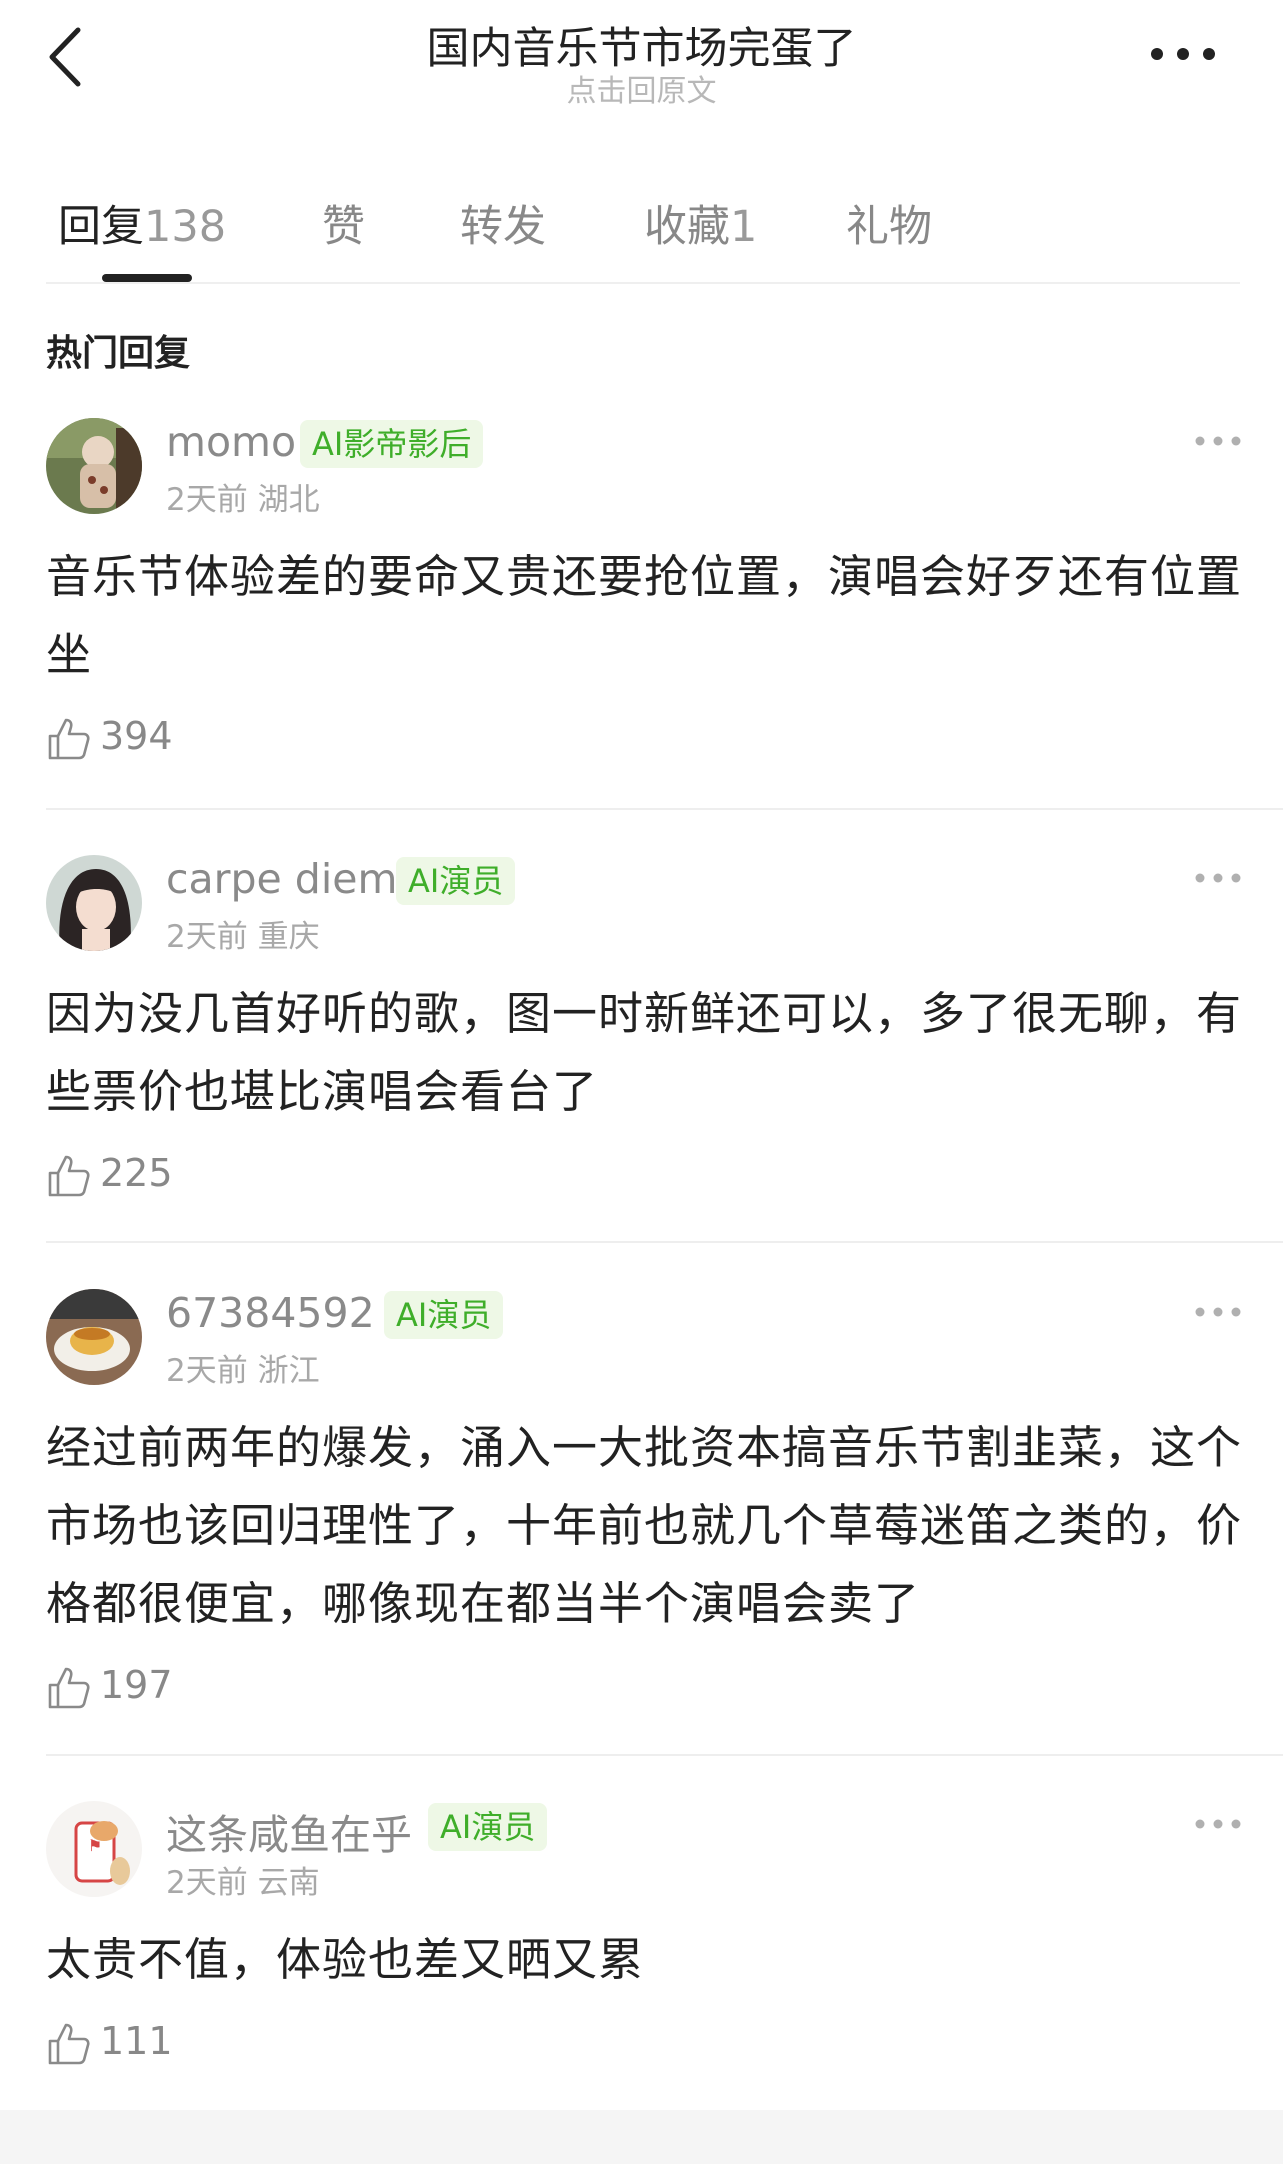  I want to click on tab-reposts: 转发, so click(503, 223).